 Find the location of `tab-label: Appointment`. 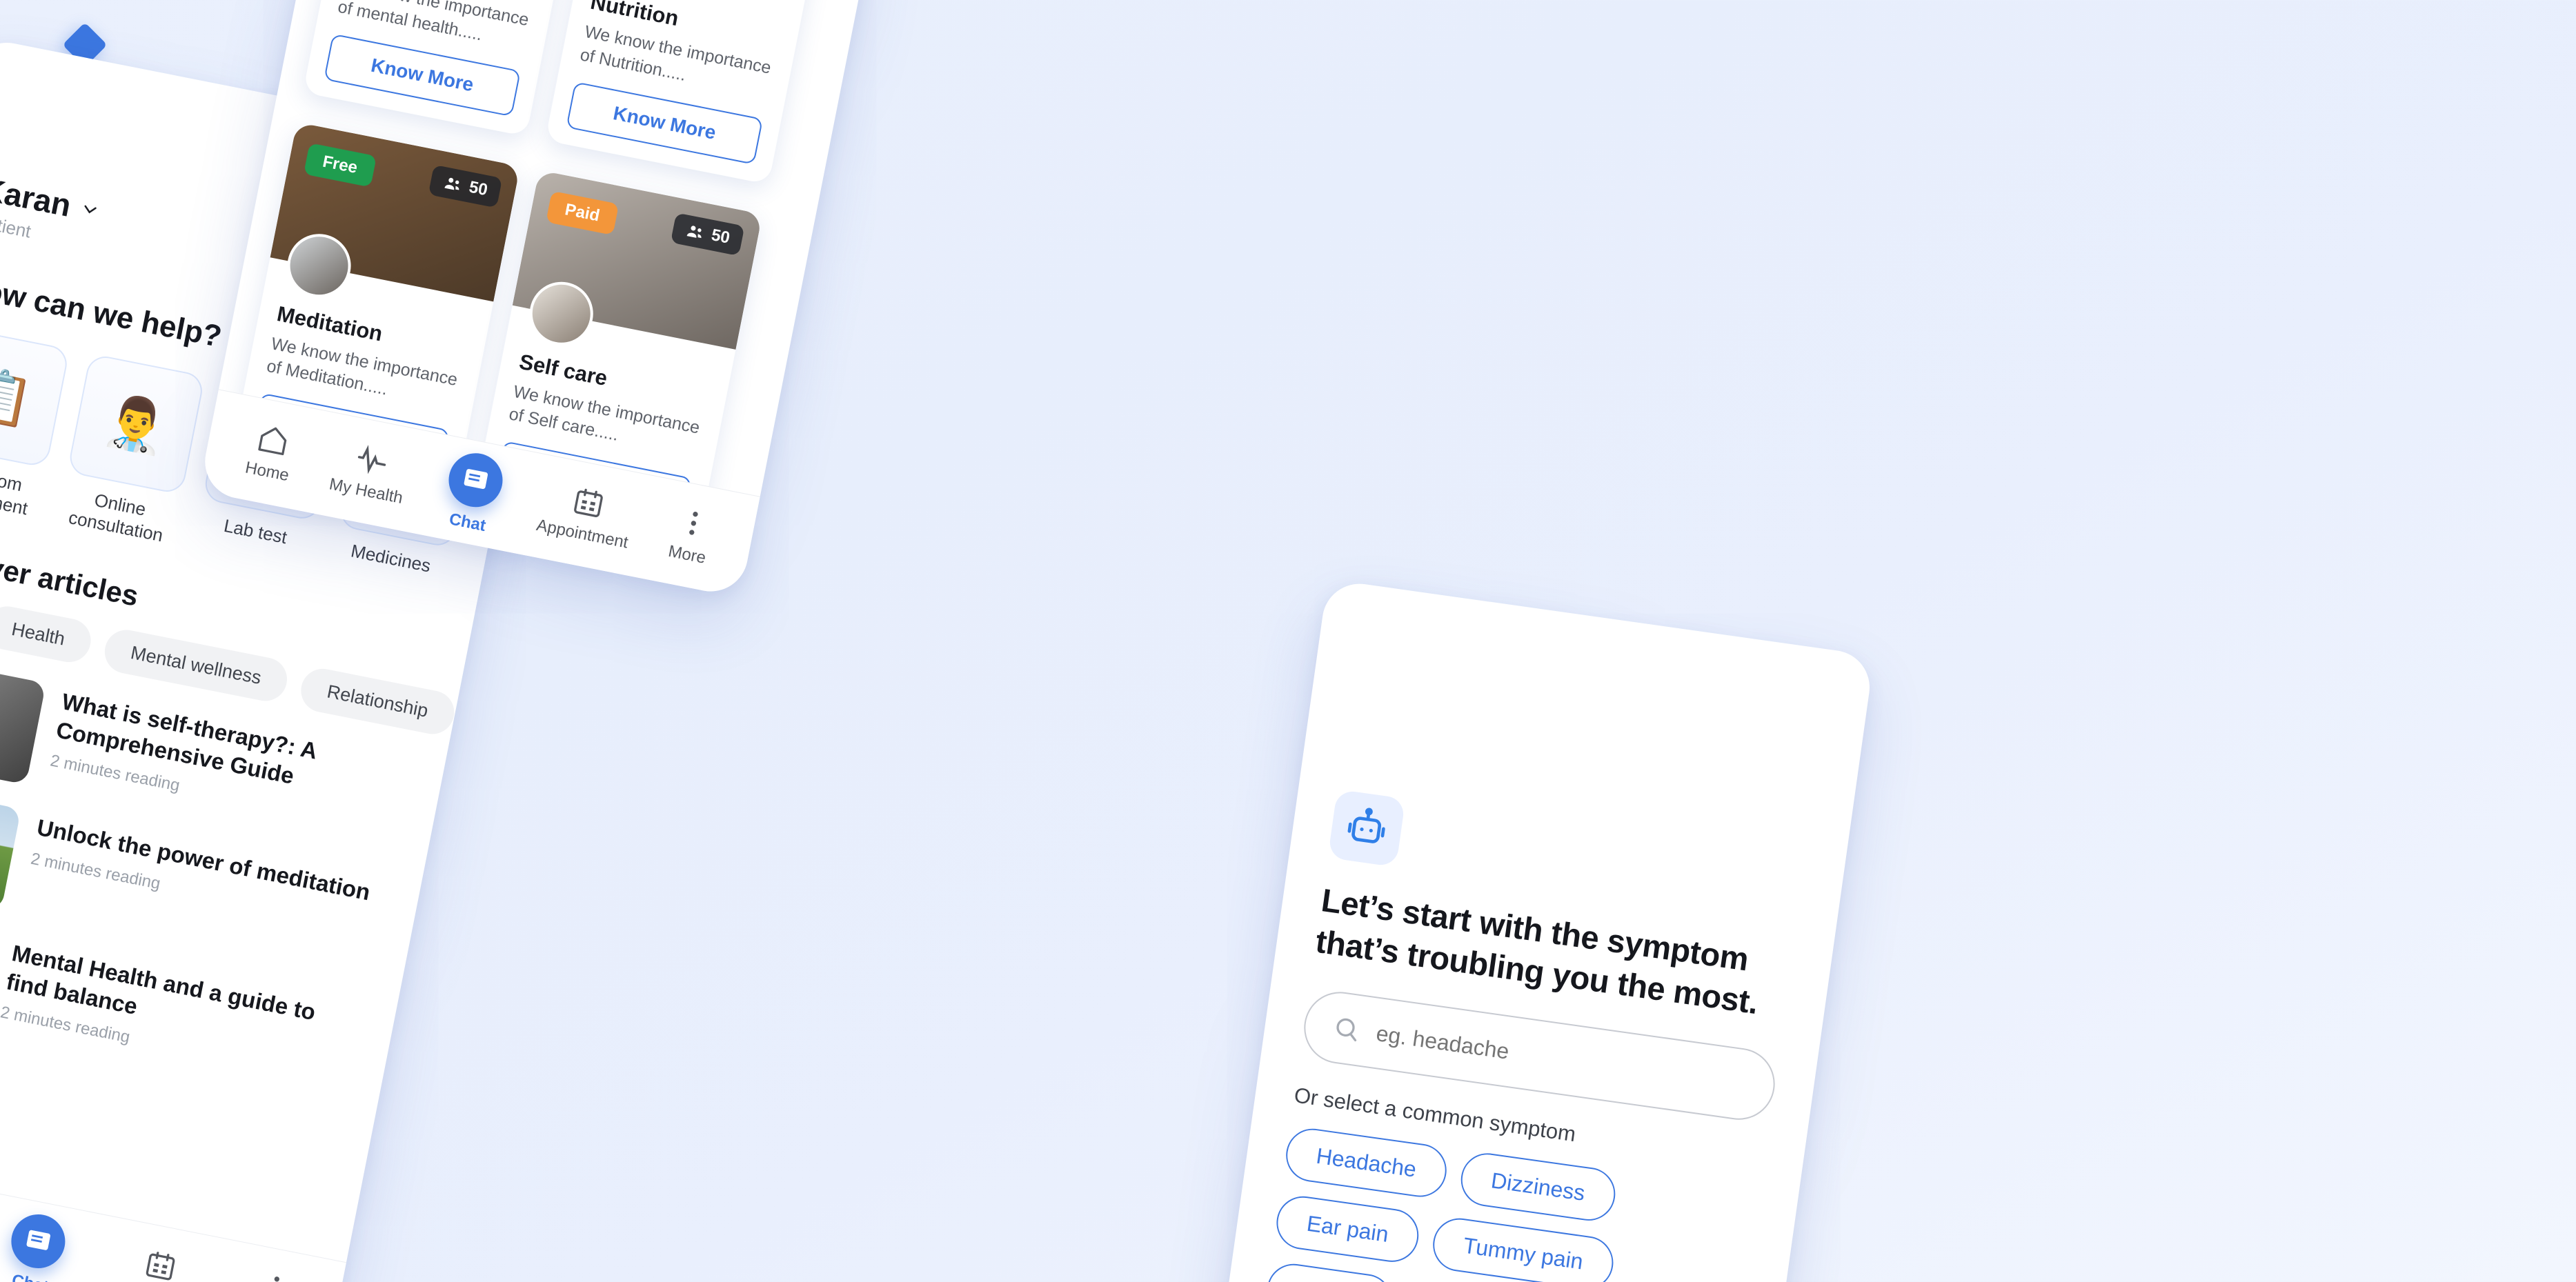

tab-label: Appointment is located at coordinates (582, 533).